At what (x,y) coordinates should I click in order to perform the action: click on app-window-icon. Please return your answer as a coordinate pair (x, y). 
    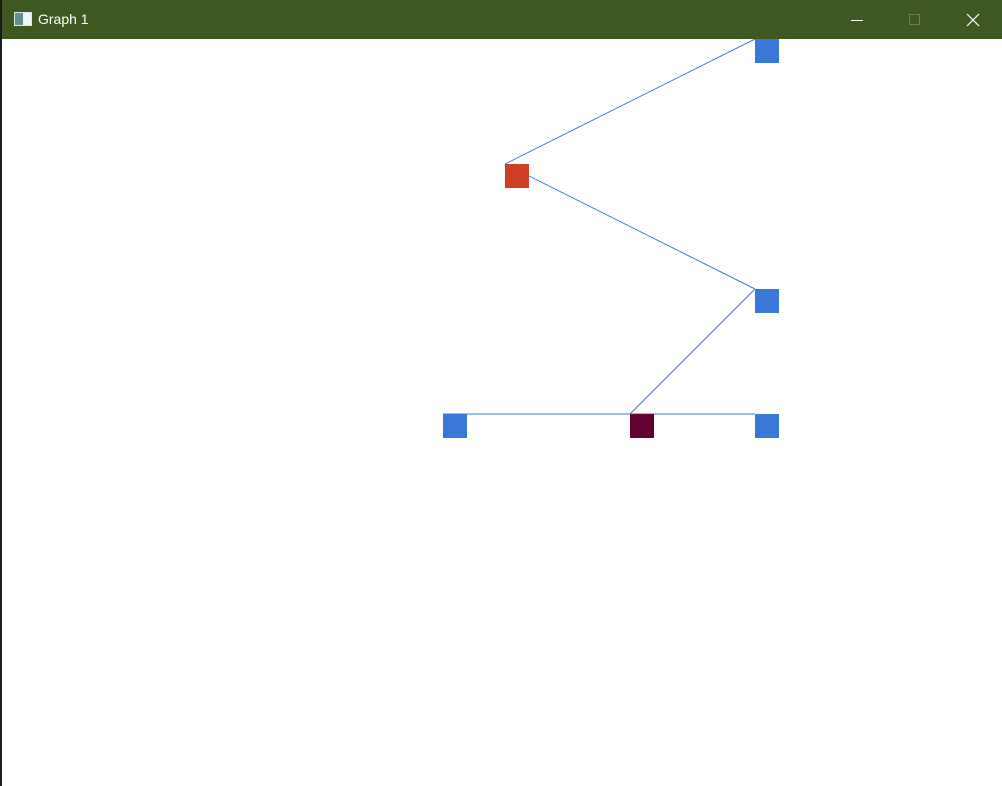
    Looking at the image, I should click on (23, 19).